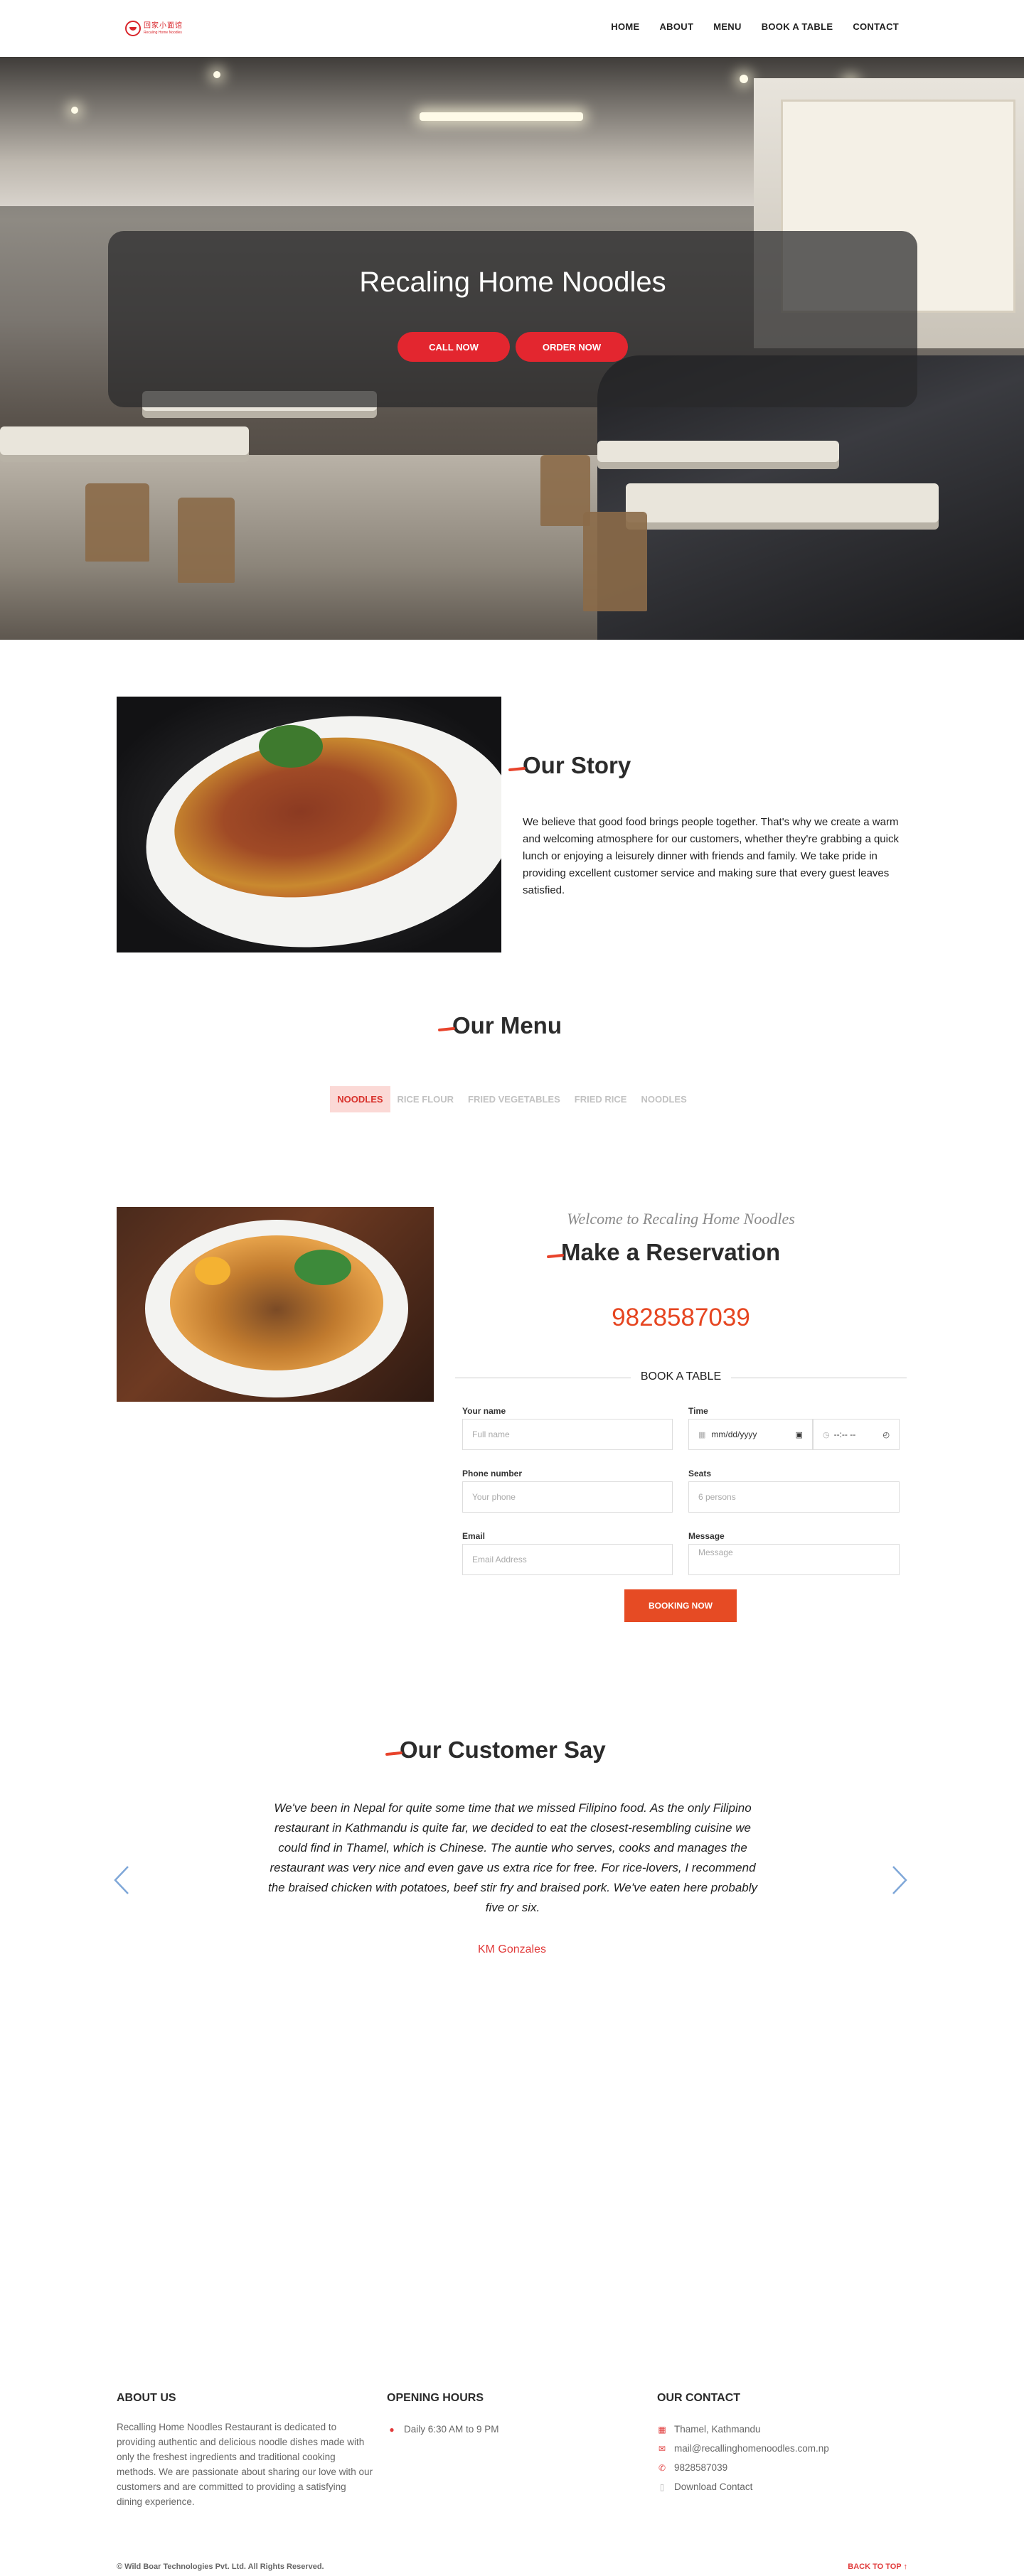 The image size is (1024, 2576). Describe the element at coordinates (474, 1536) in the screenshot. I see `email-label: Email` at that location.